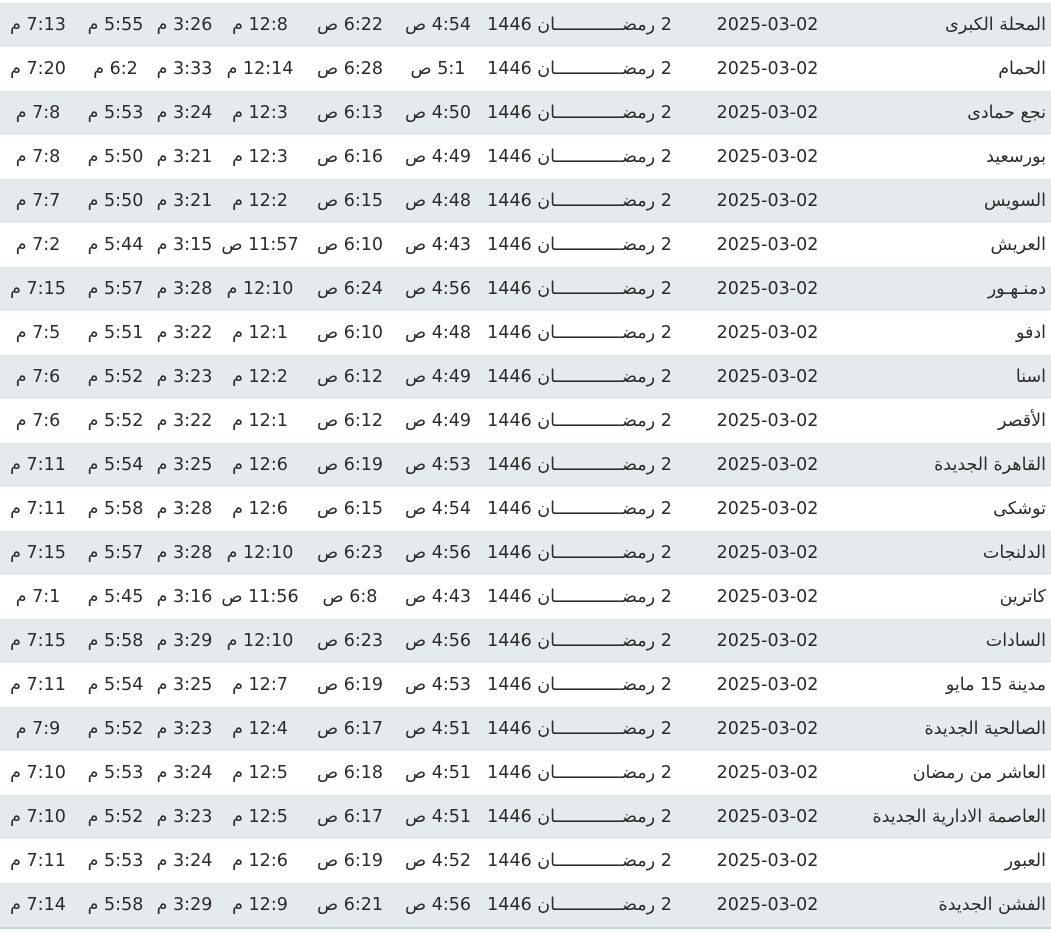 This screenshot has height=933, width=1051. What do you see at coordinates (260, 905) in the screenshot?
I see `dhuhr-time-cell: 12:9 م` at bounding box center [260, 905].